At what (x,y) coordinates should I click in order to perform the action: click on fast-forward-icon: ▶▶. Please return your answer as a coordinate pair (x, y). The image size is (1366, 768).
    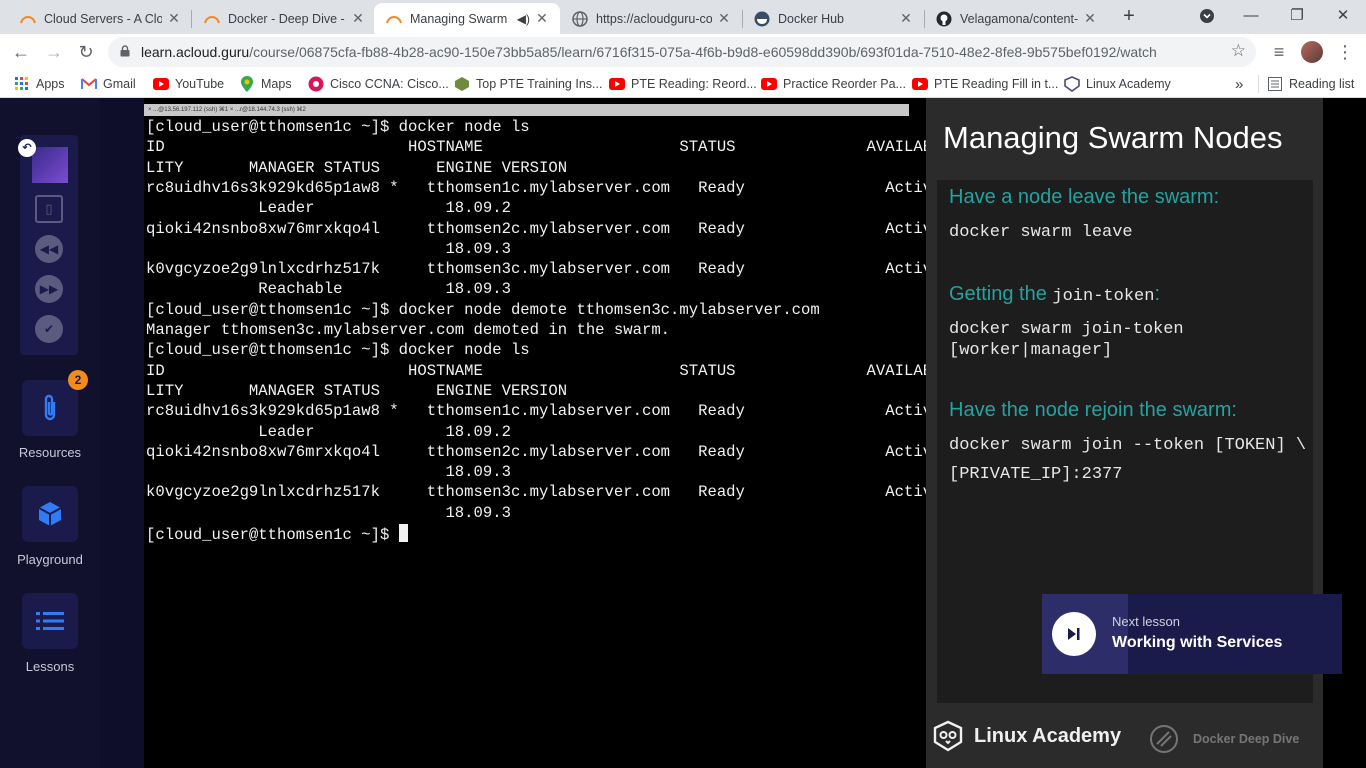
    Looking at the image, I should click on (49, 289).